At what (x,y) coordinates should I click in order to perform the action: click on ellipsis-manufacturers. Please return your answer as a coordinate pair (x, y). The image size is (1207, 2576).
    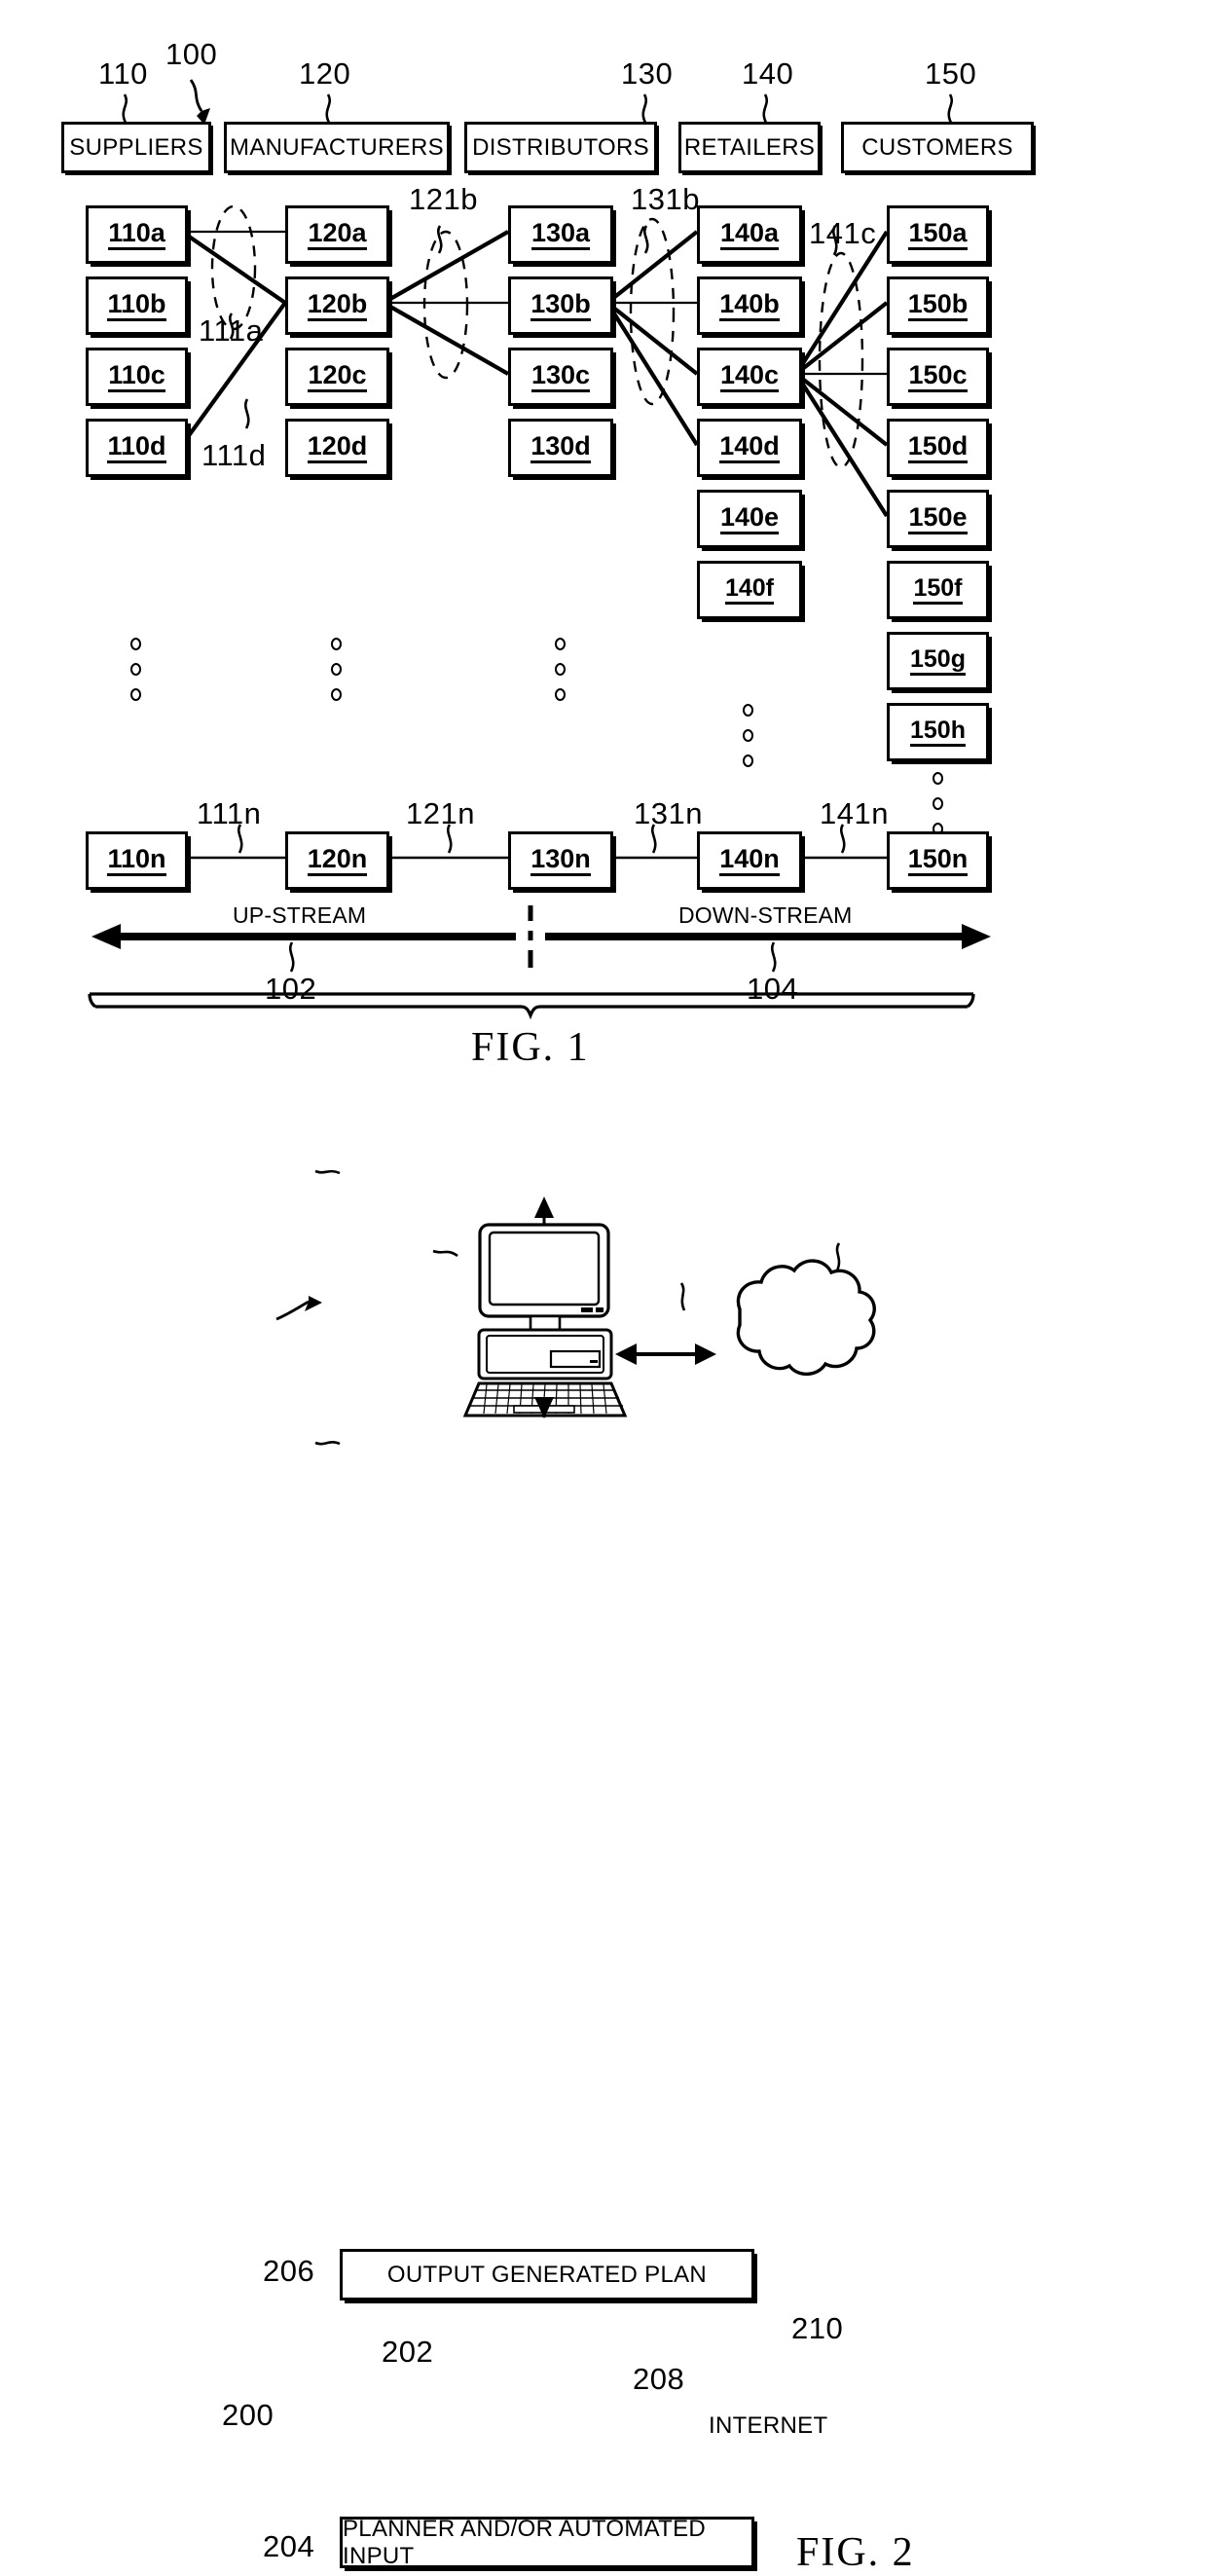
    Looking at the image, I should click on (336, 669).